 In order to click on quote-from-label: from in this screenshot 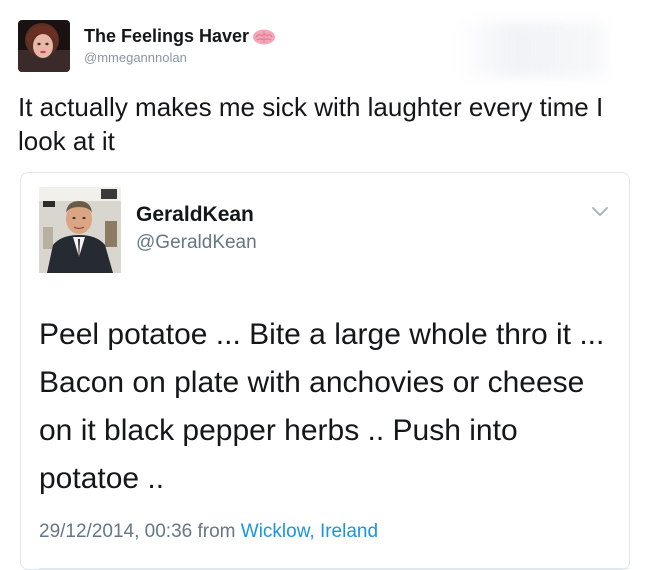, I will do `click(216, 531)`.